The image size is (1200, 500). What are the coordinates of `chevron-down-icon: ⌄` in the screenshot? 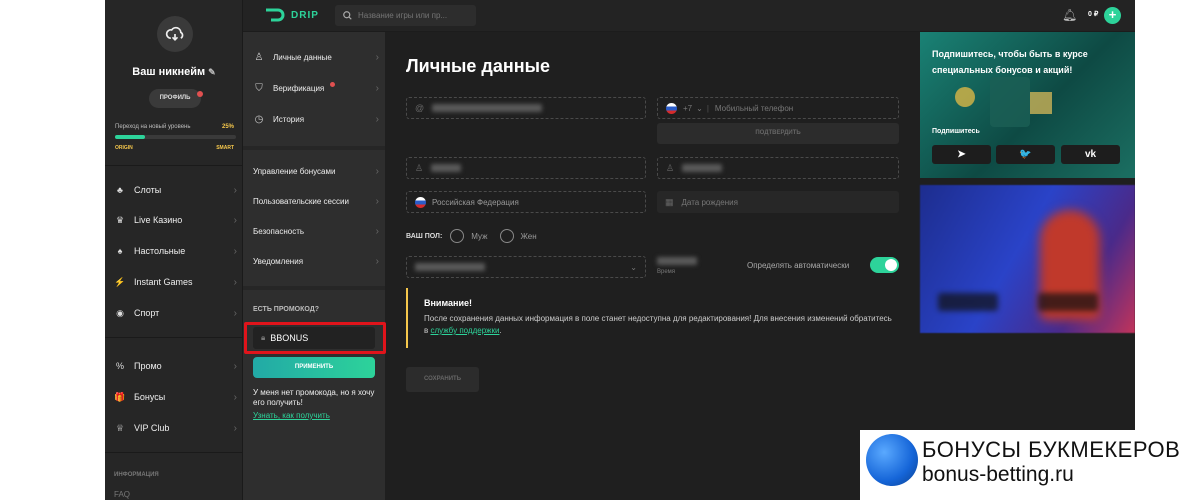 It's located at (699, 108).